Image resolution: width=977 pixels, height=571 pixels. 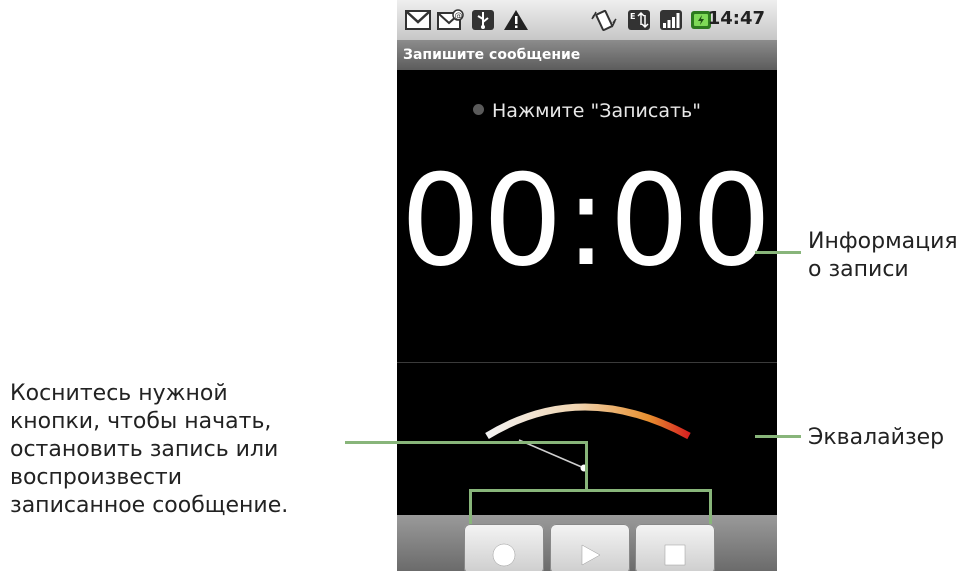 I want to click on record-button, so click(x=504, y=547).